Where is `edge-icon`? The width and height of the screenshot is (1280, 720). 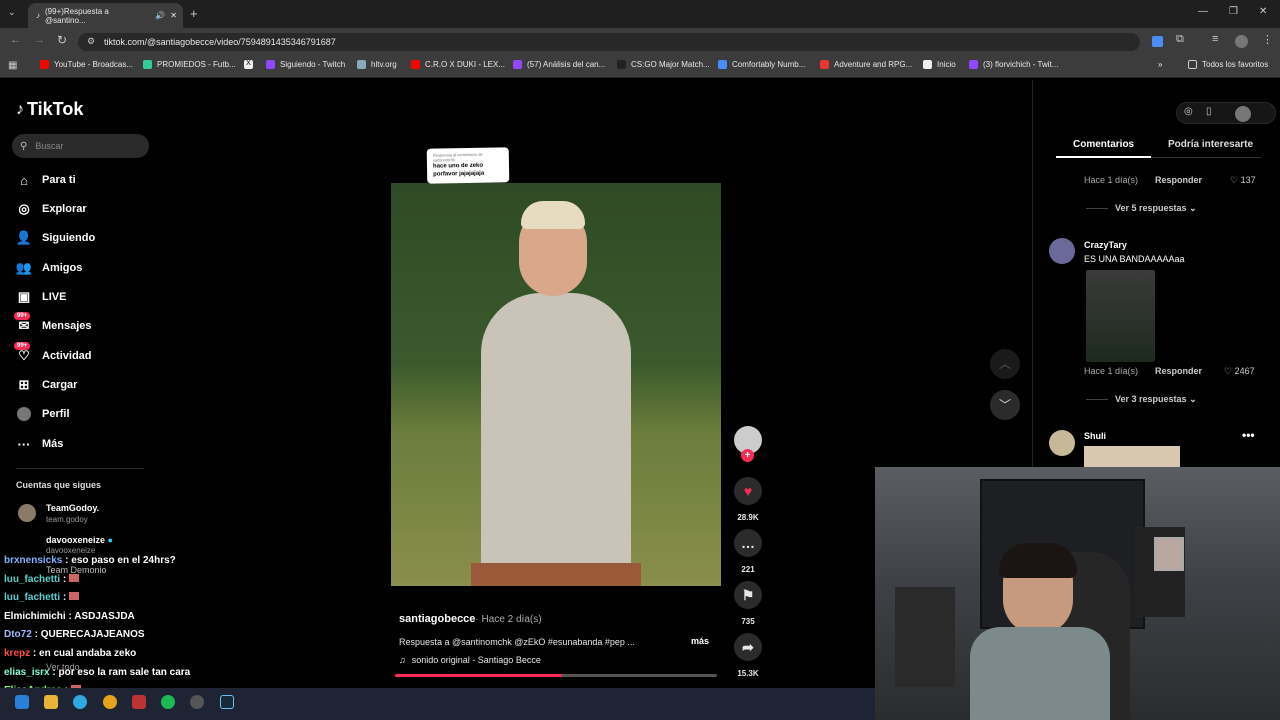 edge-icon is located at coordinates (80, 702).